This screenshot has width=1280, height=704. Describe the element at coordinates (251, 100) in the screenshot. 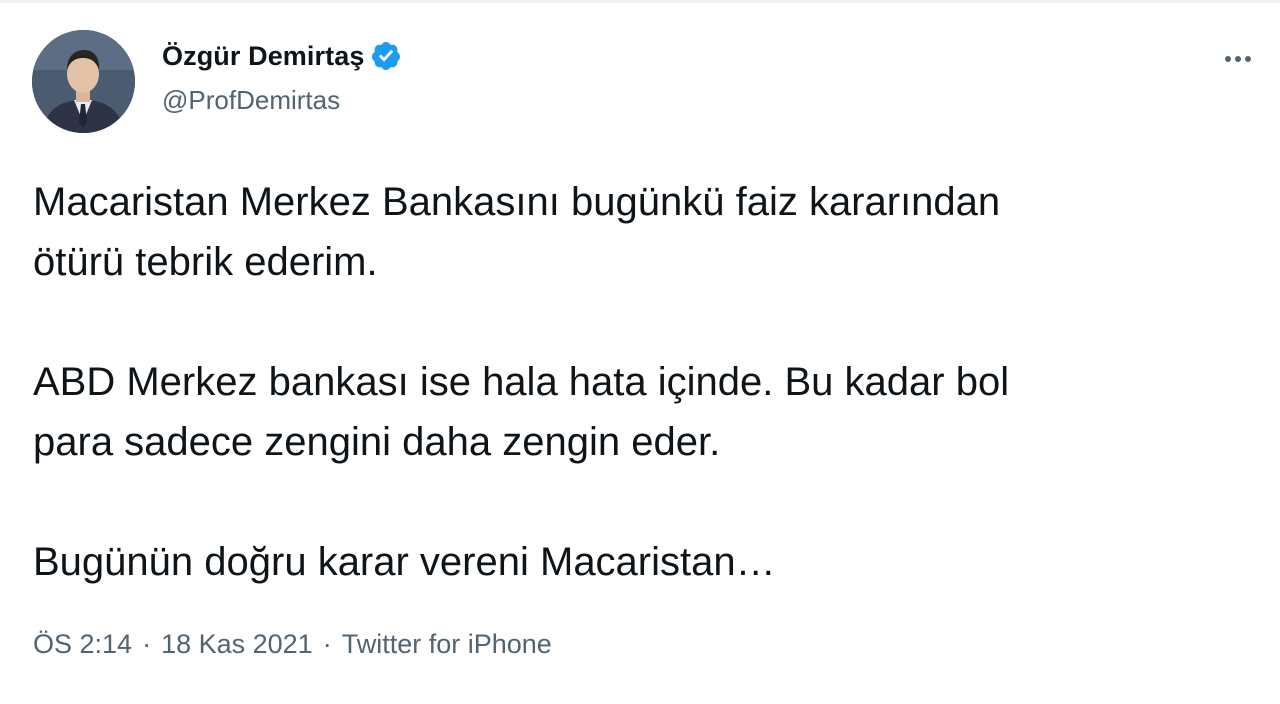

I see `author-handle: @ProfDemirtas` at that location.